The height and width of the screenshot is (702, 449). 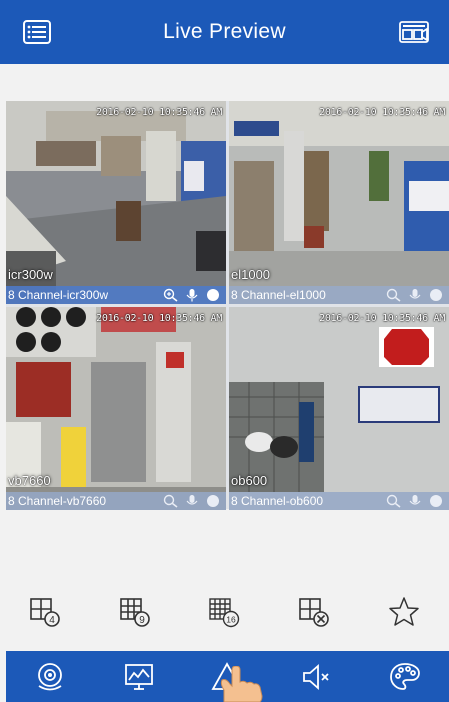 What do you see at coordinates (45, 612) in the screenshot?
I see `grid-4-icon: 4` at bounding box center [45, 612].